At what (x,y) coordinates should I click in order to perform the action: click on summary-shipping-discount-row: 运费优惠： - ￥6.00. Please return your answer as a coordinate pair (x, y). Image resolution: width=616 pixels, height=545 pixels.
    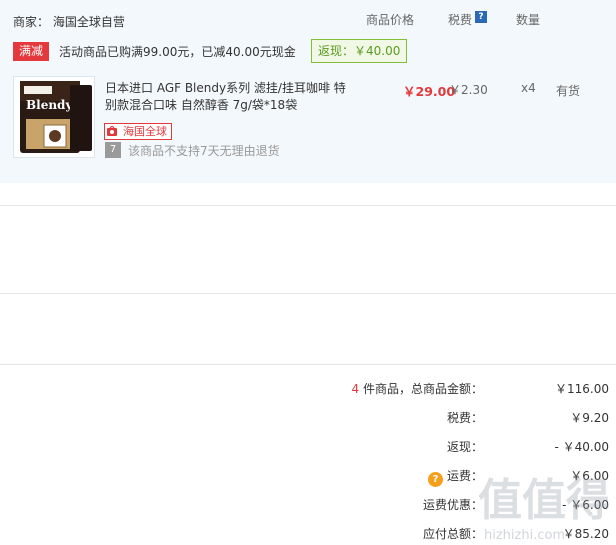
    Looking at the image, I should click on (304, 506).